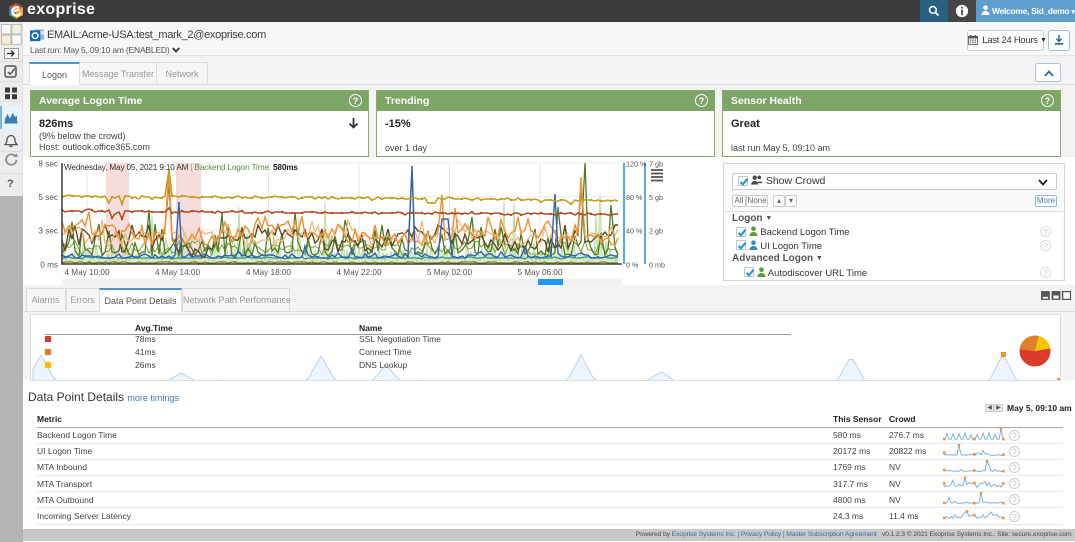 Image resolution: width=1075 pixels, height=542 pixels. Describe the element at coordinates (48, 197) in the screenshot. I see `svg-text: 5 sec` at that location.